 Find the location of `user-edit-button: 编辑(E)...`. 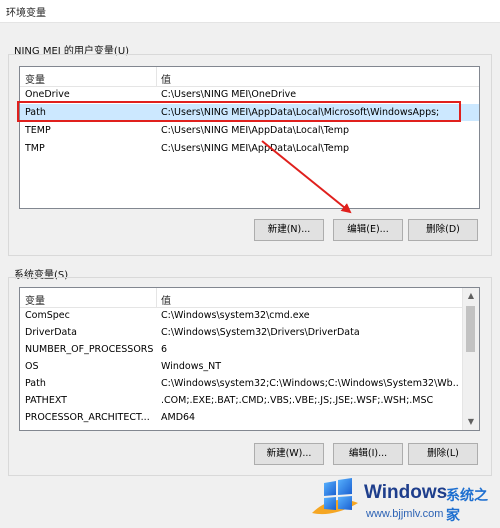

user-edit-button: 编辑(E)... is located at coordinates (368, 230).